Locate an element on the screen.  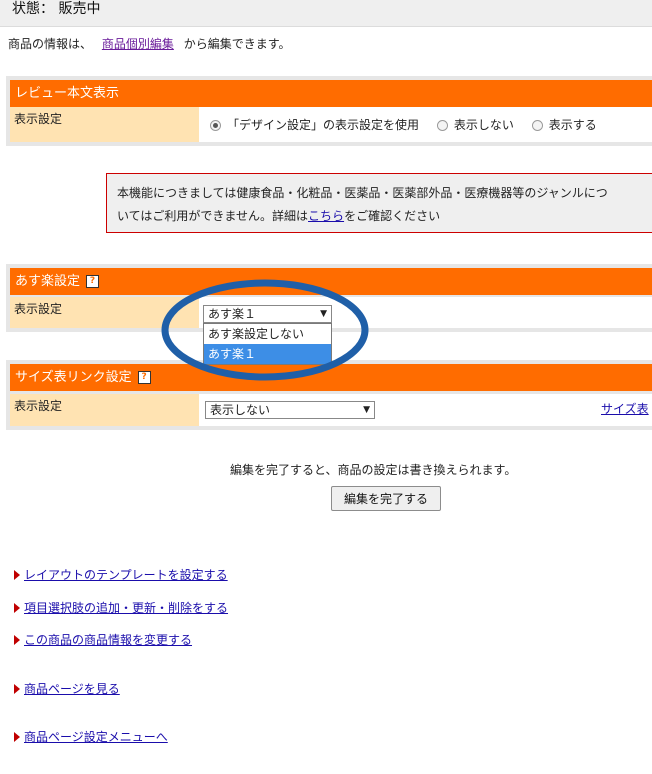
size-link-select: 表示しない ▼ is located at coordinates (290, 410).